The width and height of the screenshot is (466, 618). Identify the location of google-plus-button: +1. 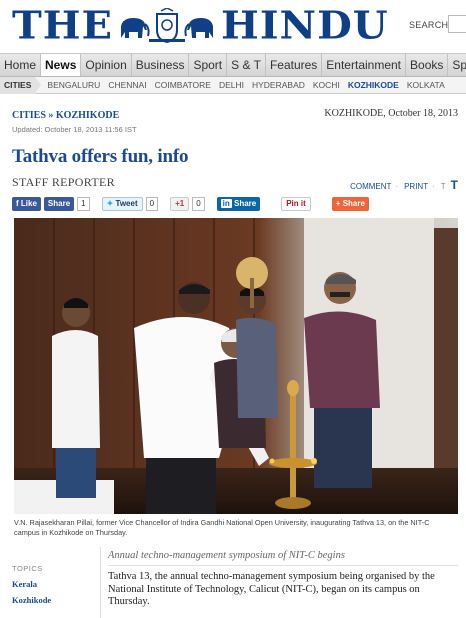
(180, 203).